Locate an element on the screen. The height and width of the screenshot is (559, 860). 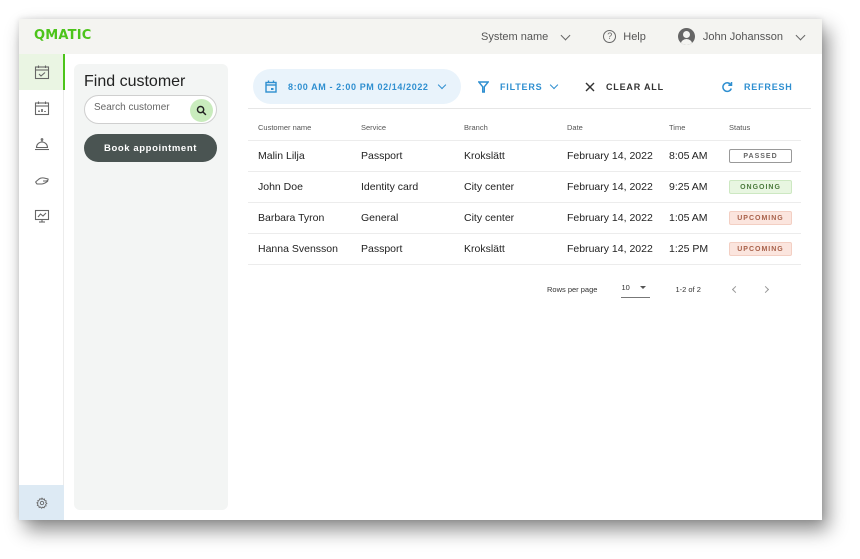
cell-customer-name: Barbara Tyron is located at coordinates (291, 218).